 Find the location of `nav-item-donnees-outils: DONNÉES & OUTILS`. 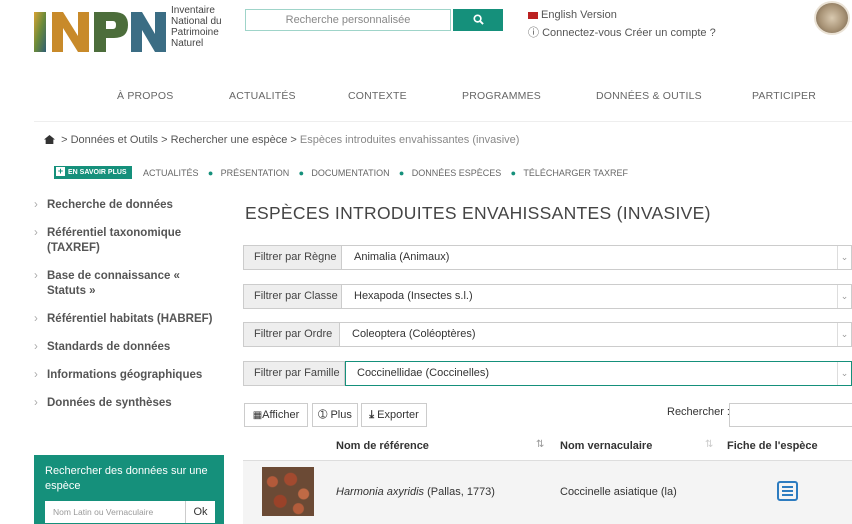

nav-item-donnees-outils: DONNÉES & OUTILS is located at coordinates (649, 96).